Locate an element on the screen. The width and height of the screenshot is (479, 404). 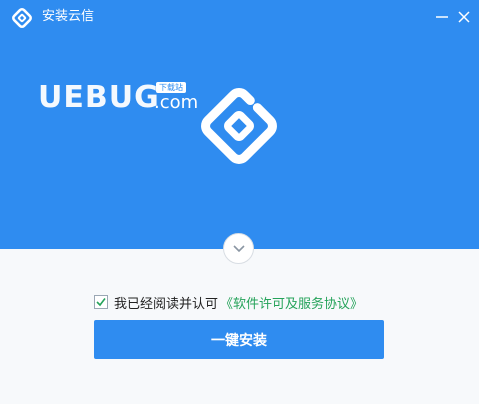
yunxin-logo-icon is located at coordinates (239, 126).